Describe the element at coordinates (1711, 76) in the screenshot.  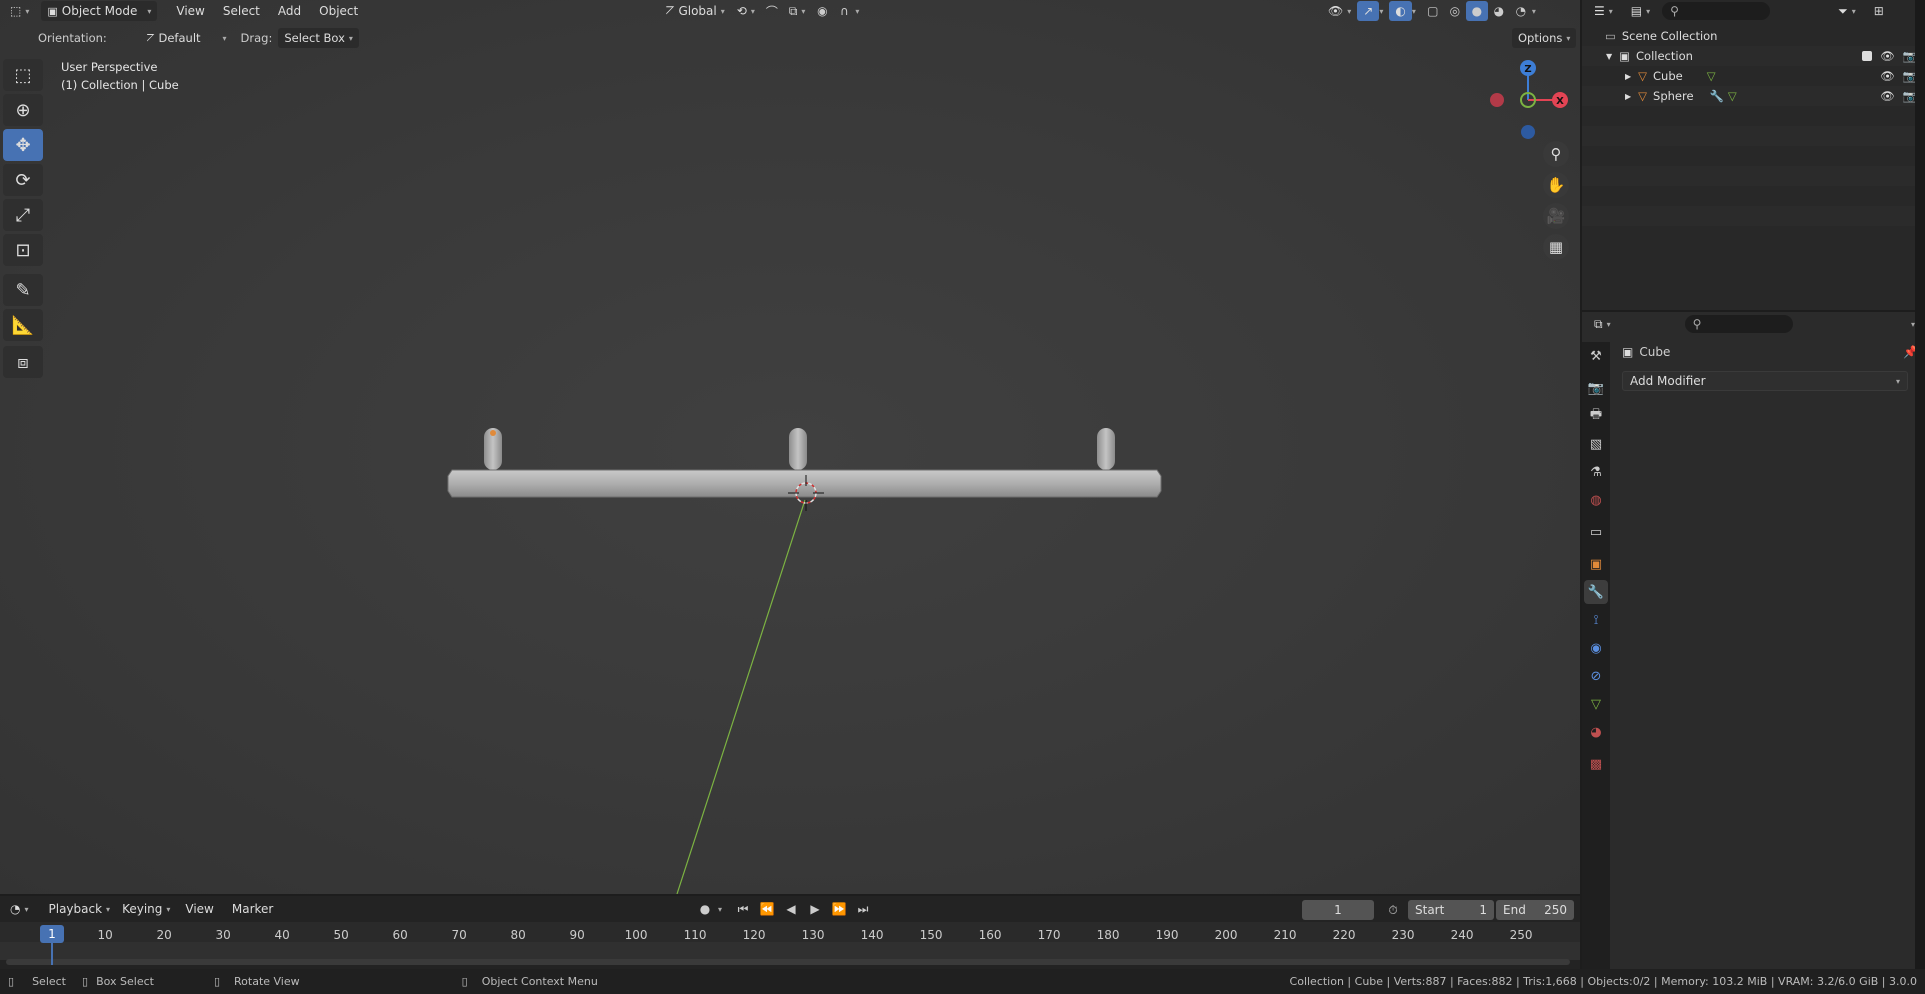
I see `mesh-data-icon: ▽` at that location.